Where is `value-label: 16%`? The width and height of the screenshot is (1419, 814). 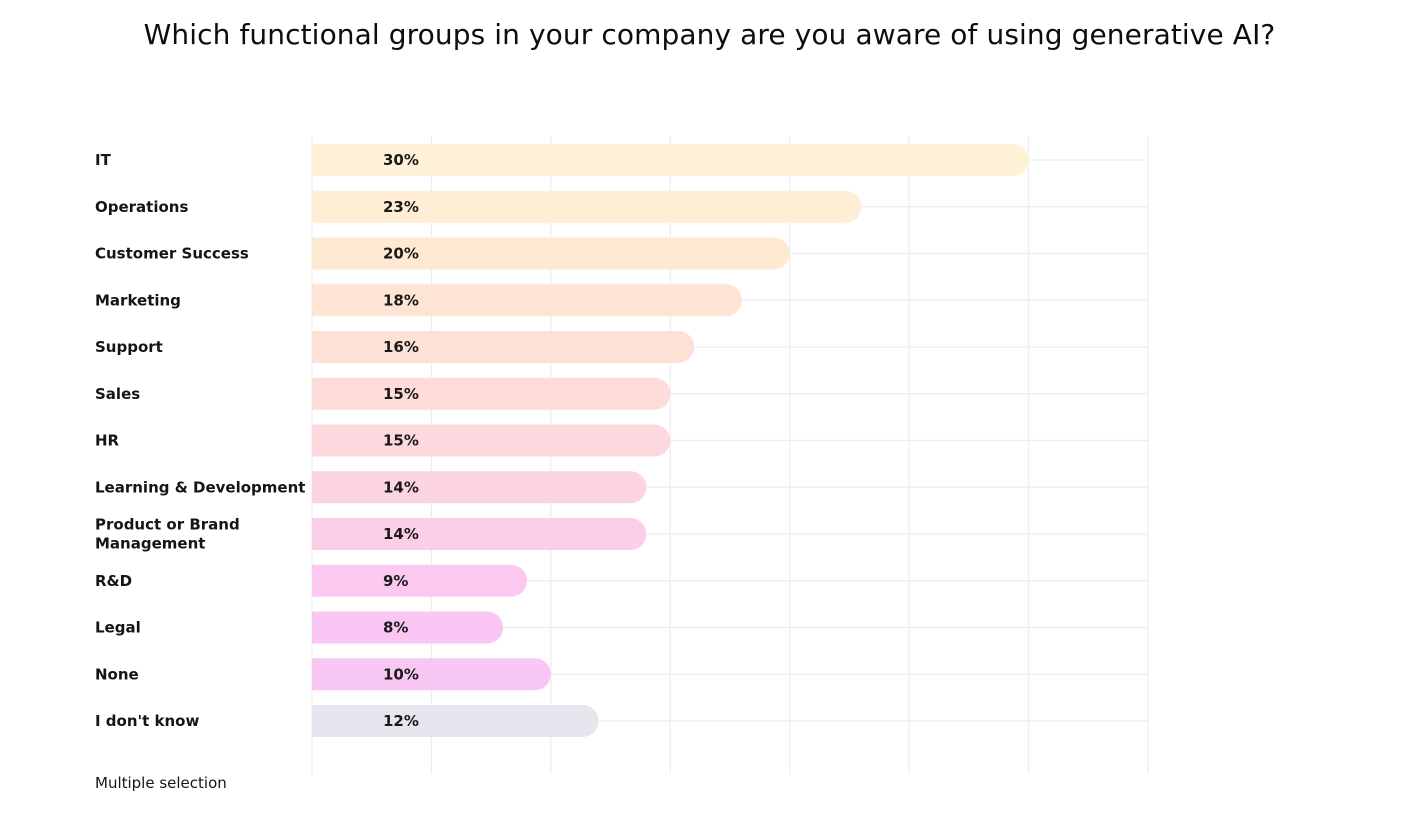
value-label: 16% is located at coordinates (401, 347).